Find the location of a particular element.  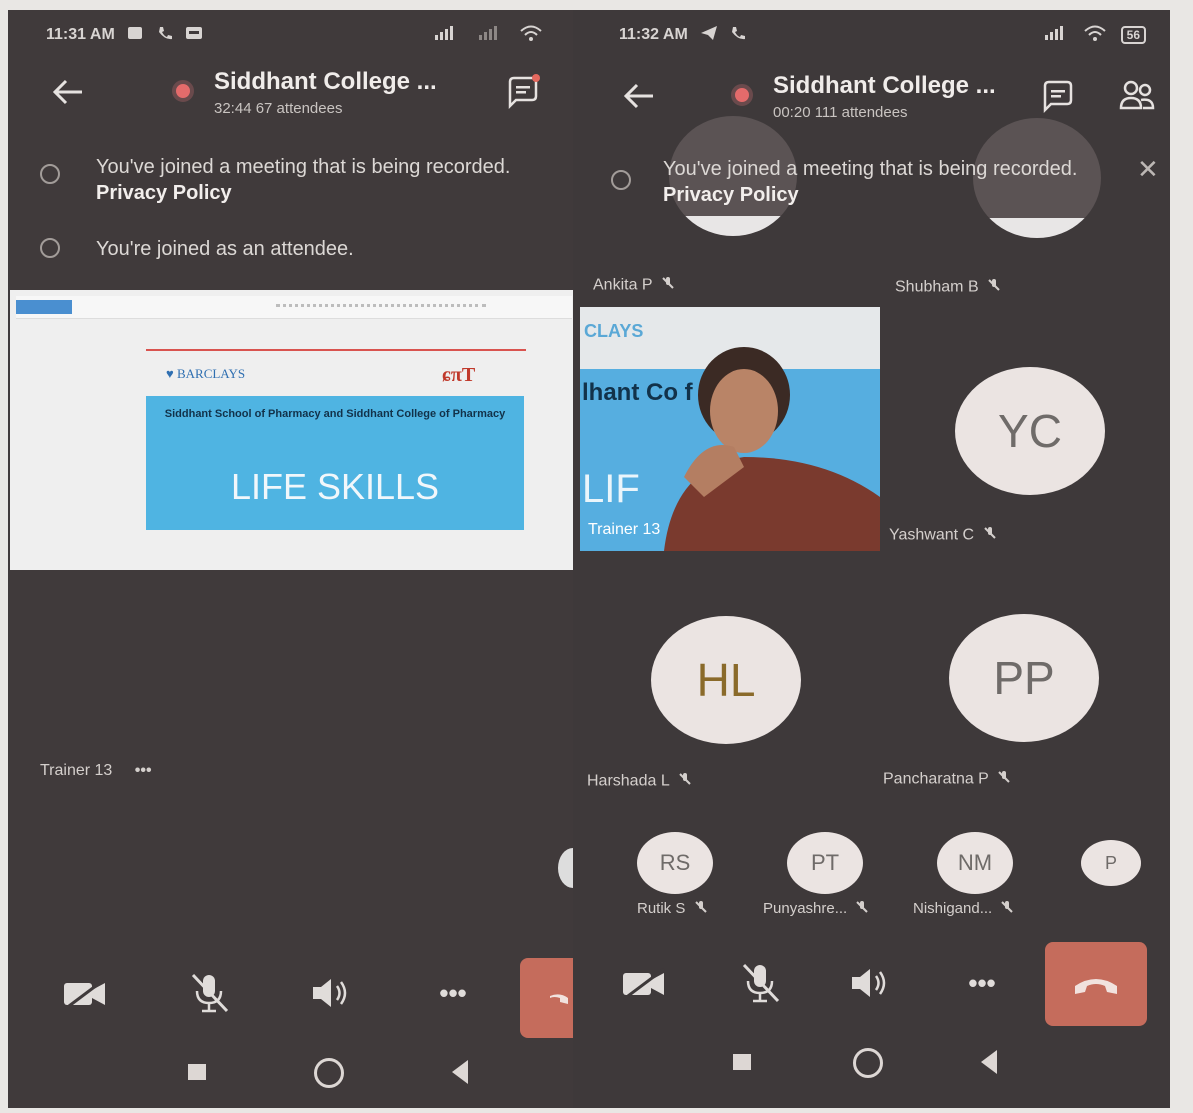

partner-logo: ɕπT is located at coordinates (459, 375).